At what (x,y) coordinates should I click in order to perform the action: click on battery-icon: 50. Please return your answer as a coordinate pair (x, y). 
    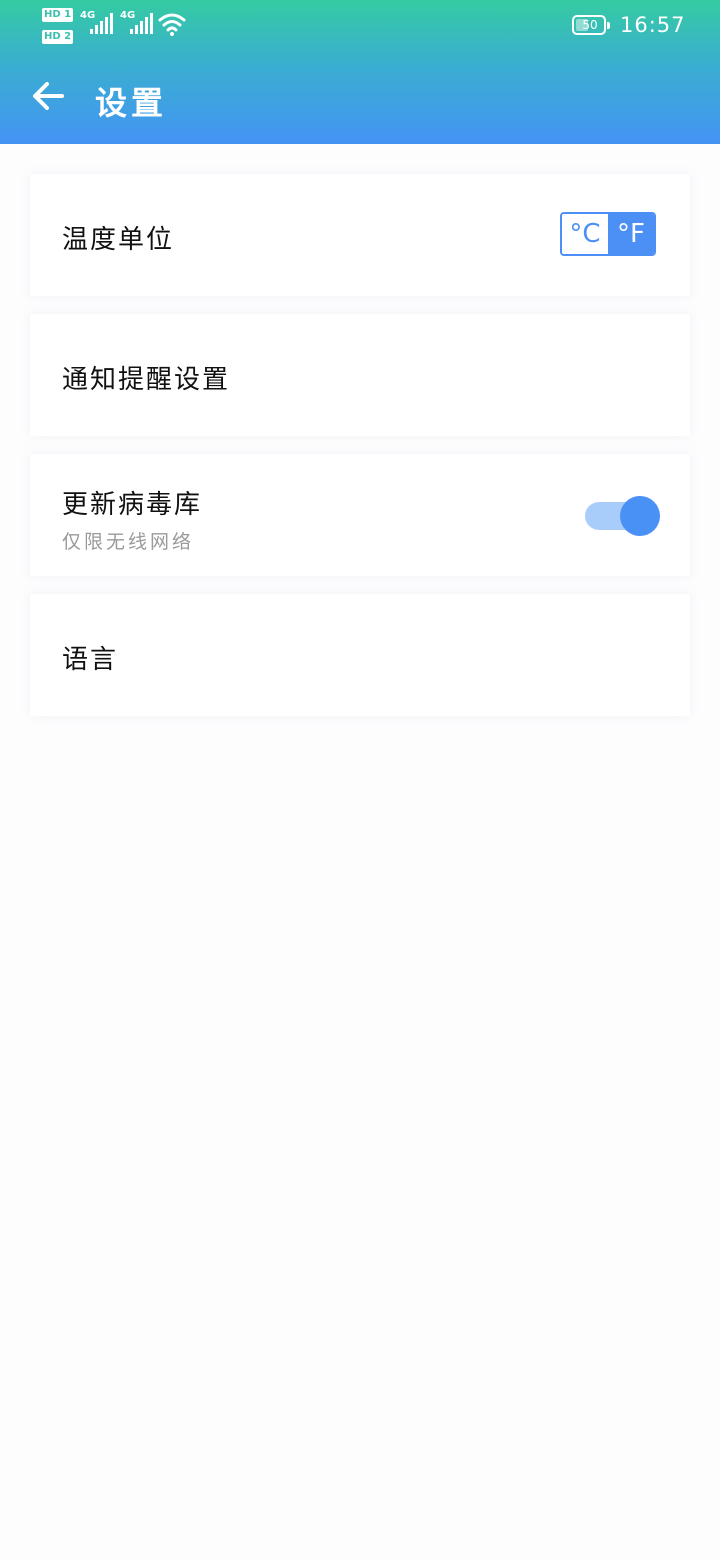
    Looking at the image, I should click on (591, 25).